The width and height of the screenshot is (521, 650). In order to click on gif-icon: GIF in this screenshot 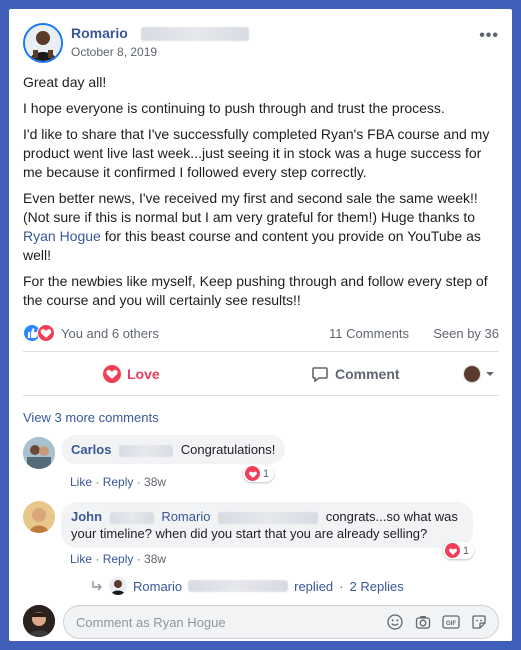, I will do `click(451, 622)`.